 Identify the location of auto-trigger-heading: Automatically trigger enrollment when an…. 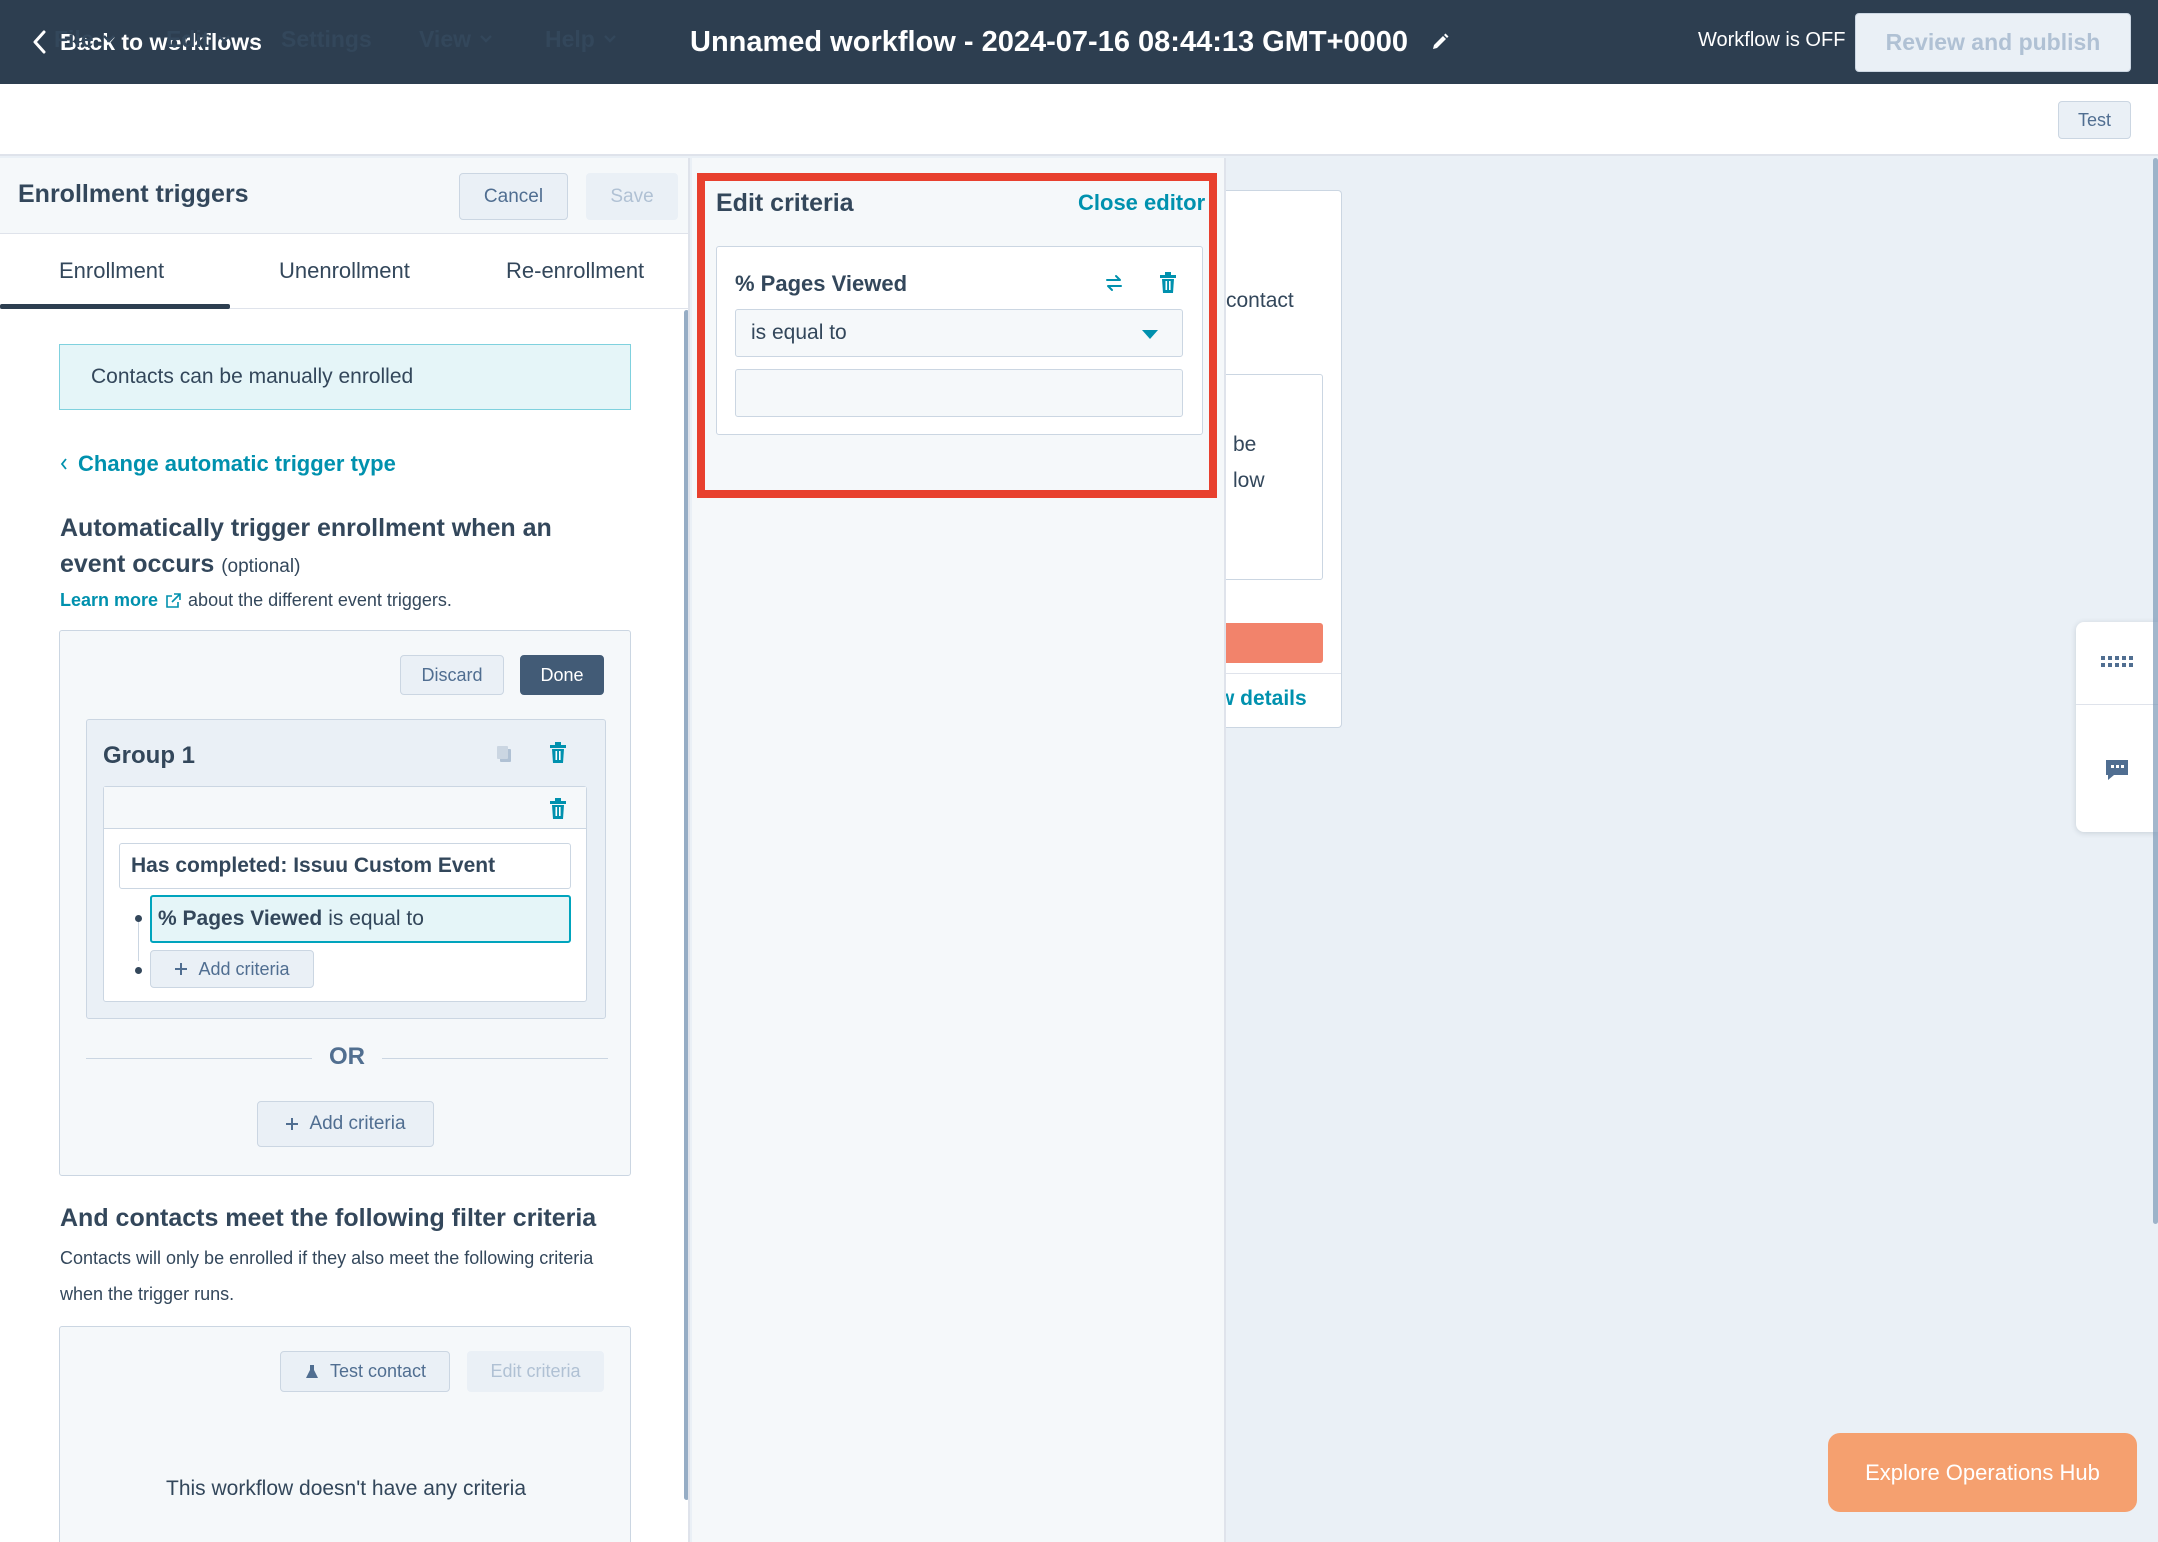
(340, 547).